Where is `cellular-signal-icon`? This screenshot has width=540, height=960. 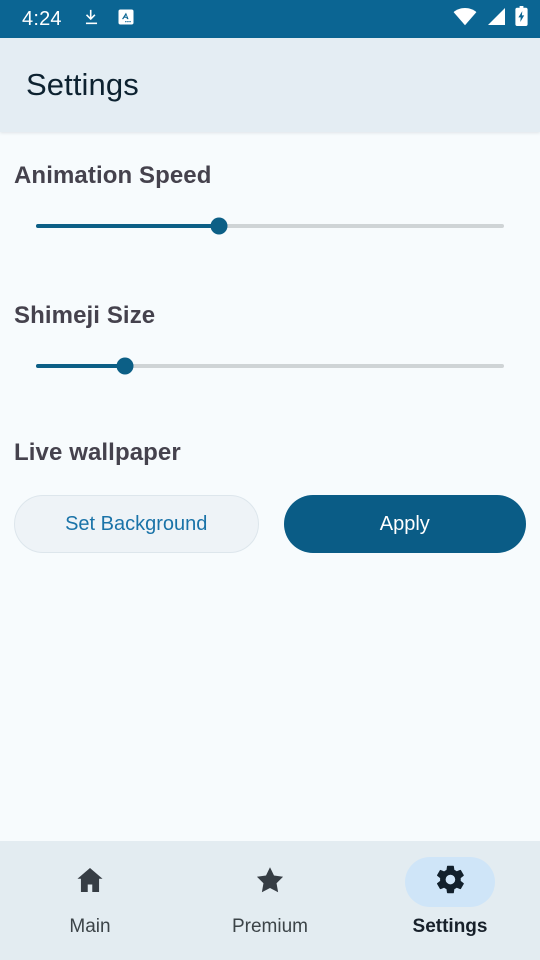
cellular-signal-icon is located at coordinates (496, 19).